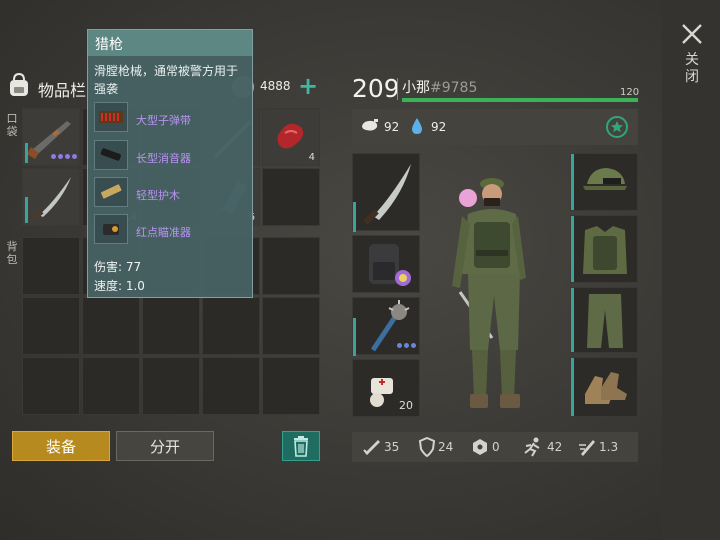 The image size is (720, 540). I want to click on inventory-slot-machete, so click(51, 197).